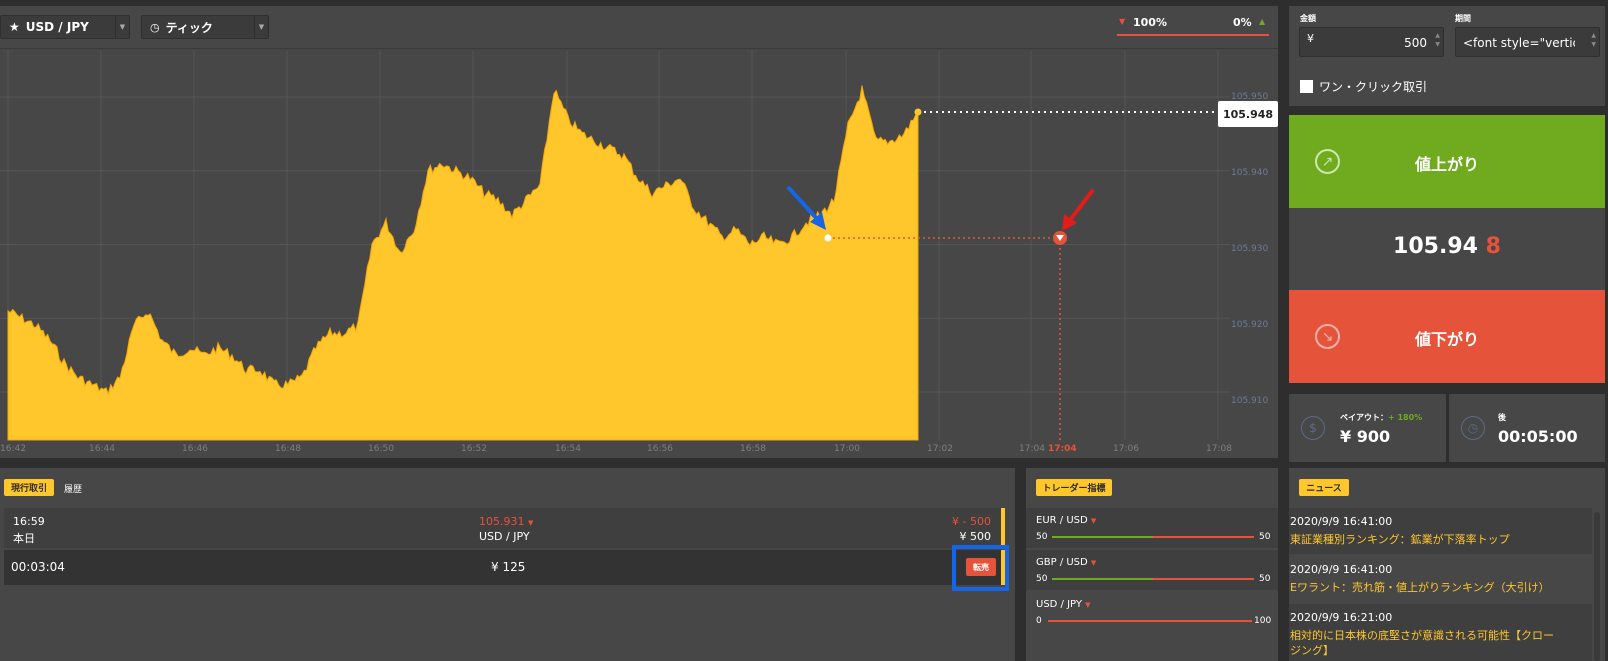  Describe the element at coordinates (1371, 42) in the screenshot. I see `amount-input: ¥ 500 ▲ ▼` at that location.